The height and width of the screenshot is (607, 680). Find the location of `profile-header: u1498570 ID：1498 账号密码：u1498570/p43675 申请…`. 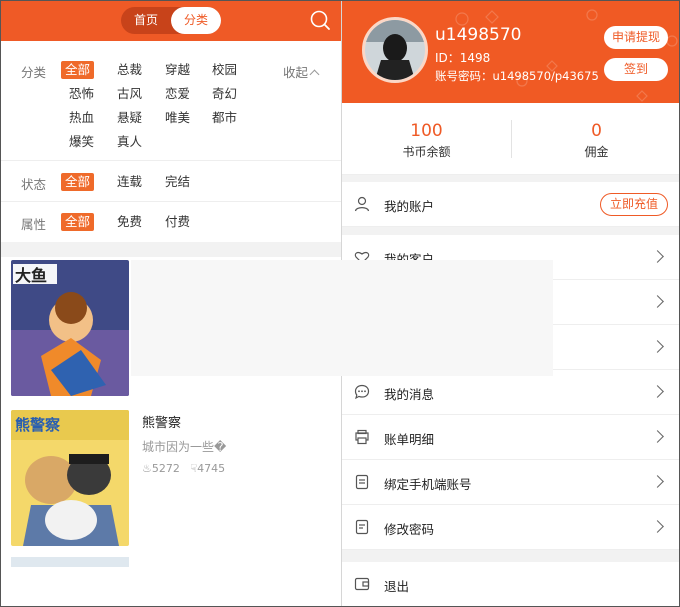

profile-header: u1498570 ID：1498 账号密码：u1498570/p43675 申请… is located at coordinates (510, 52).